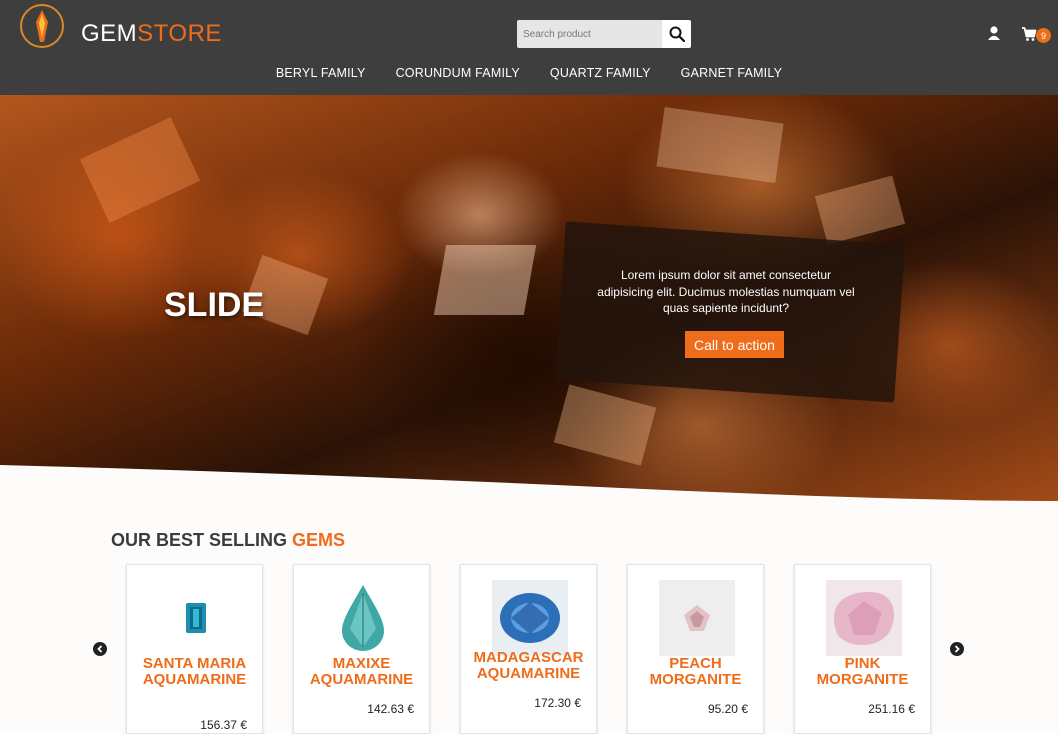 This screenshot has width=1058, height=734. Describe the element at coordinates (319, 540) in the screenshot. I see `section-title-part2: GEMS` at that location.